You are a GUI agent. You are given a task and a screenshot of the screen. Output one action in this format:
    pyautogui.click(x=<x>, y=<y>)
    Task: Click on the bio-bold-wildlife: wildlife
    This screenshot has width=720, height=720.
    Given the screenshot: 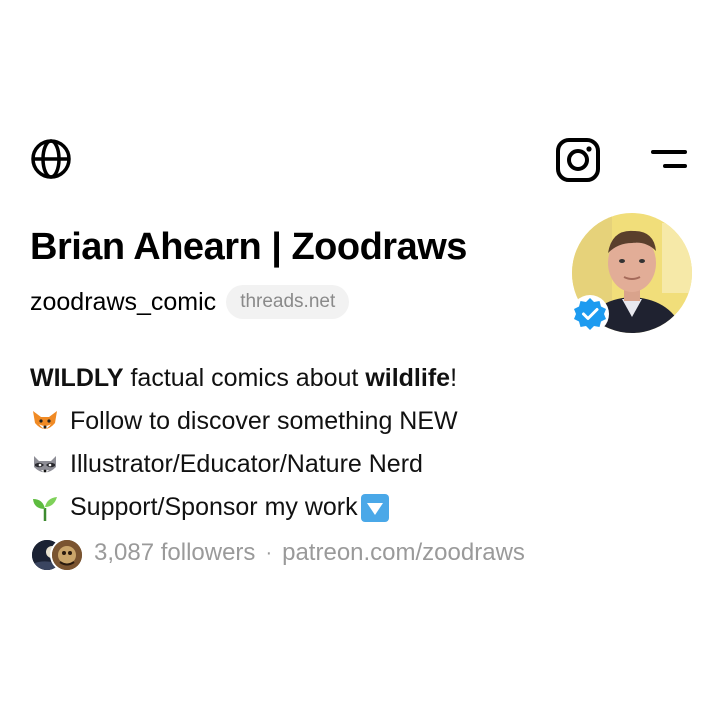 What is the action you would take?
    pyautogui.click(x=408, y=378)
    